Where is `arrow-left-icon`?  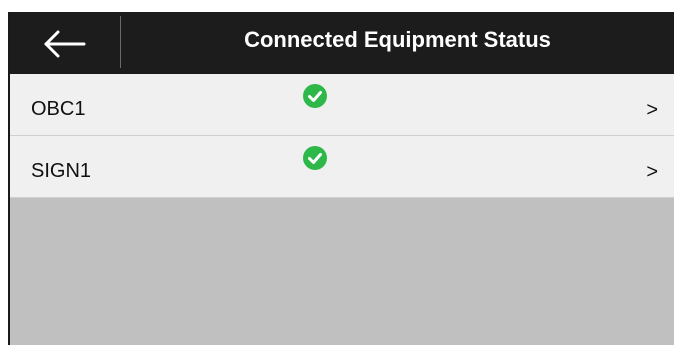 arrow-left-icon is located at coordinates (65, 44).